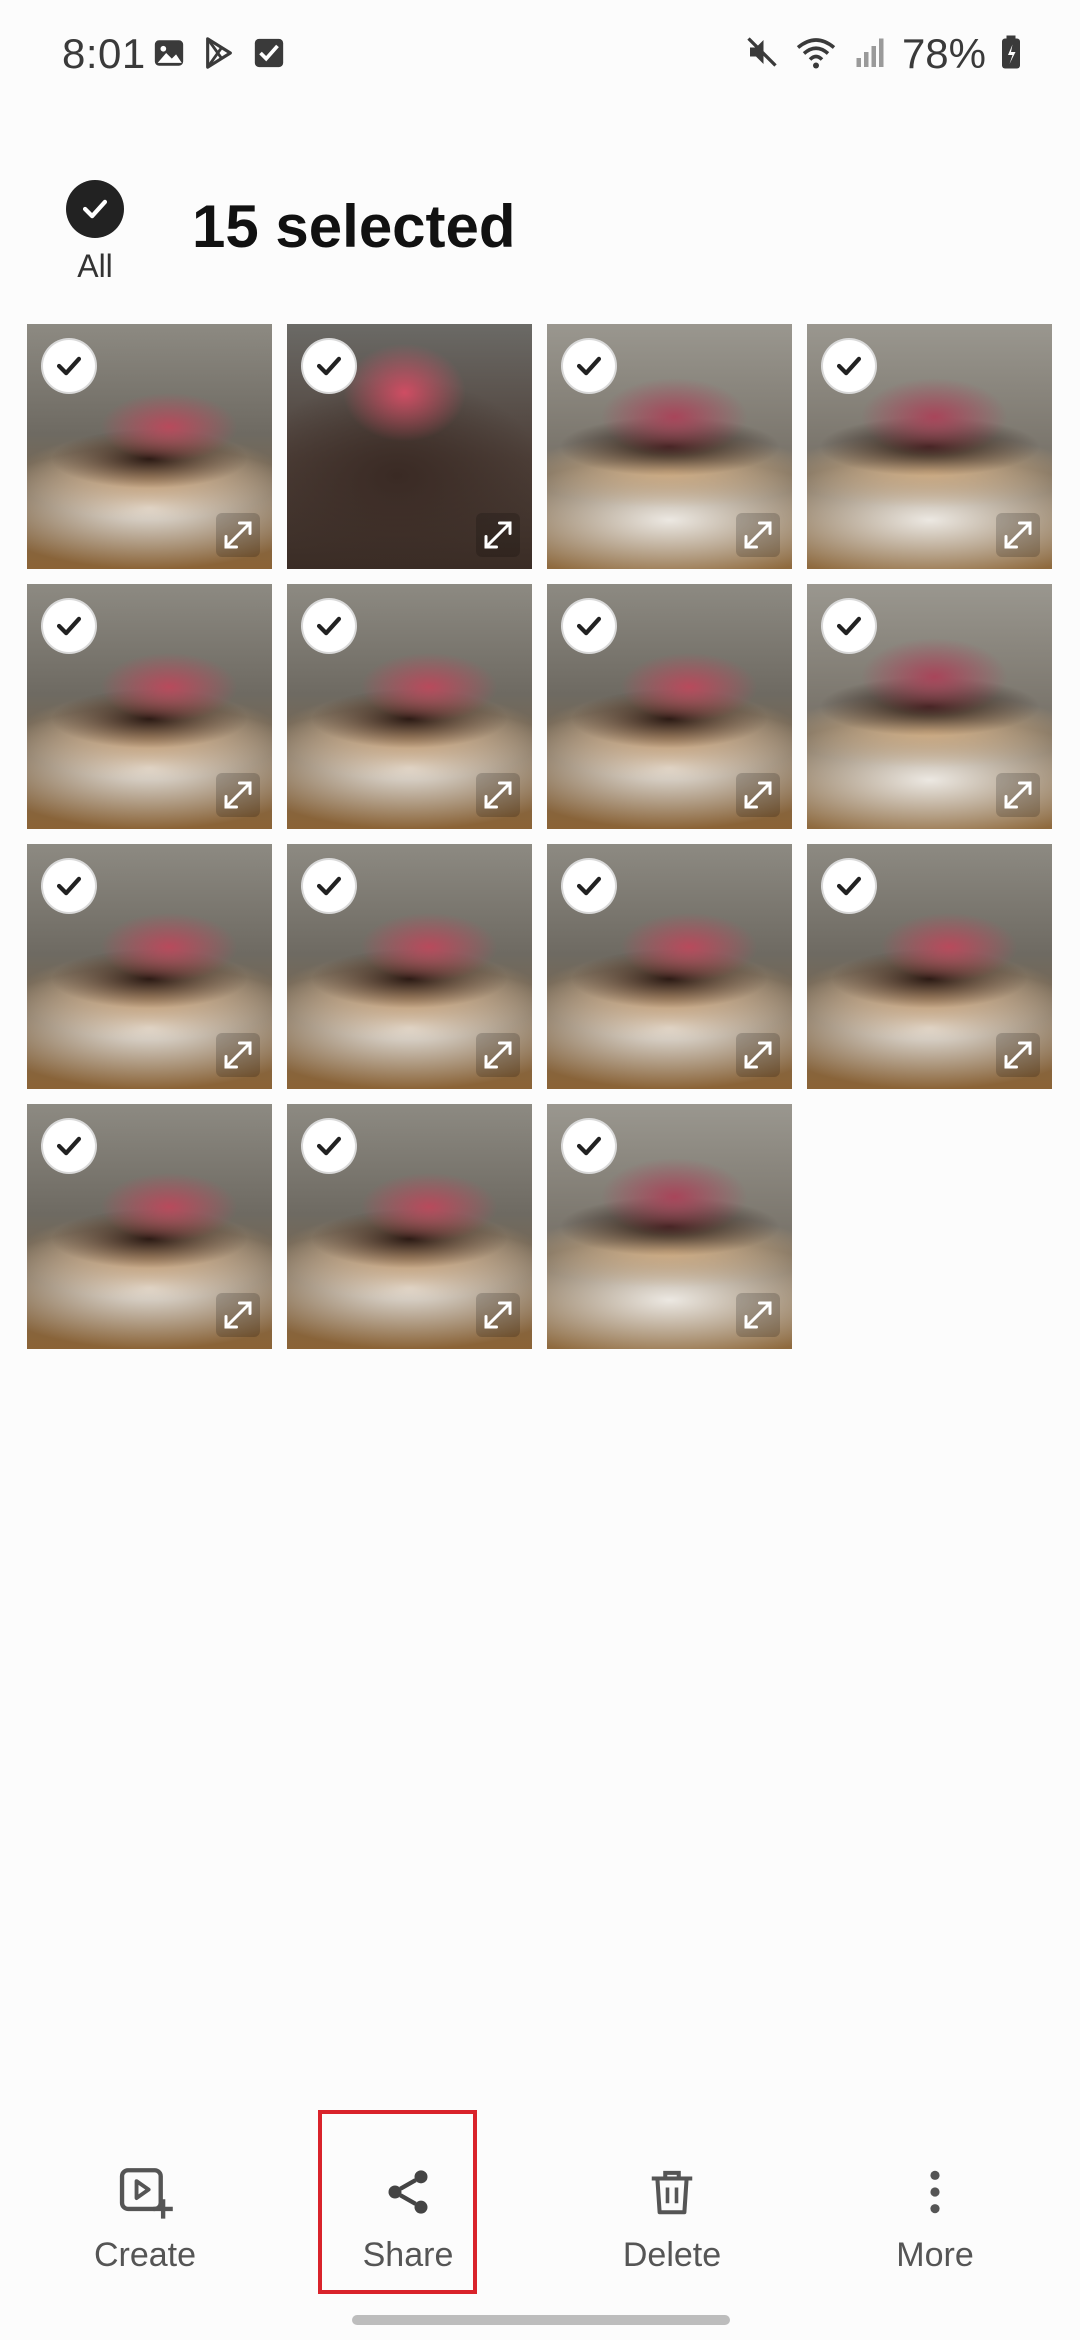 This screenshot has width=1080, height=2340. I want to click on select-all-label: All, so click(95, 266).